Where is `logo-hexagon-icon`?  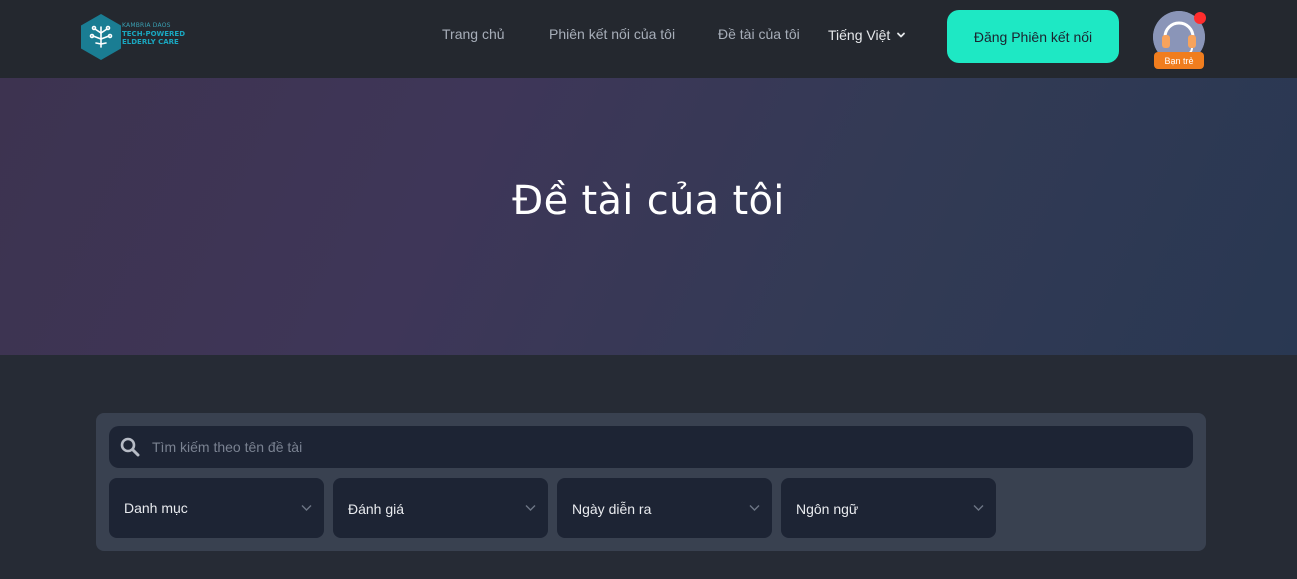
logo-hexagon-icon is located at coordinates (101, 37).